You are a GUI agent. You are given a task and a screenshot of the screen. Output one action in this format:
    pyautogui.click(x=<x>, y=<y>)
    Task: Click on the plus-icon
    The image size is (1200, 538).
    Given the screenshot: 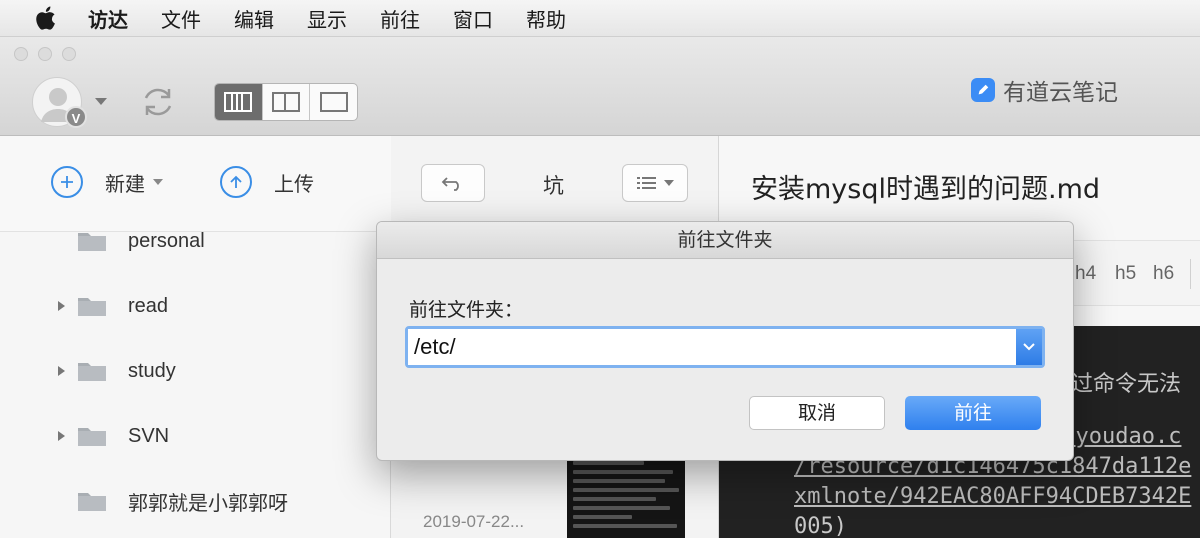 What is the action you would take?
    pyautogui.click(x=67, y=182)
    